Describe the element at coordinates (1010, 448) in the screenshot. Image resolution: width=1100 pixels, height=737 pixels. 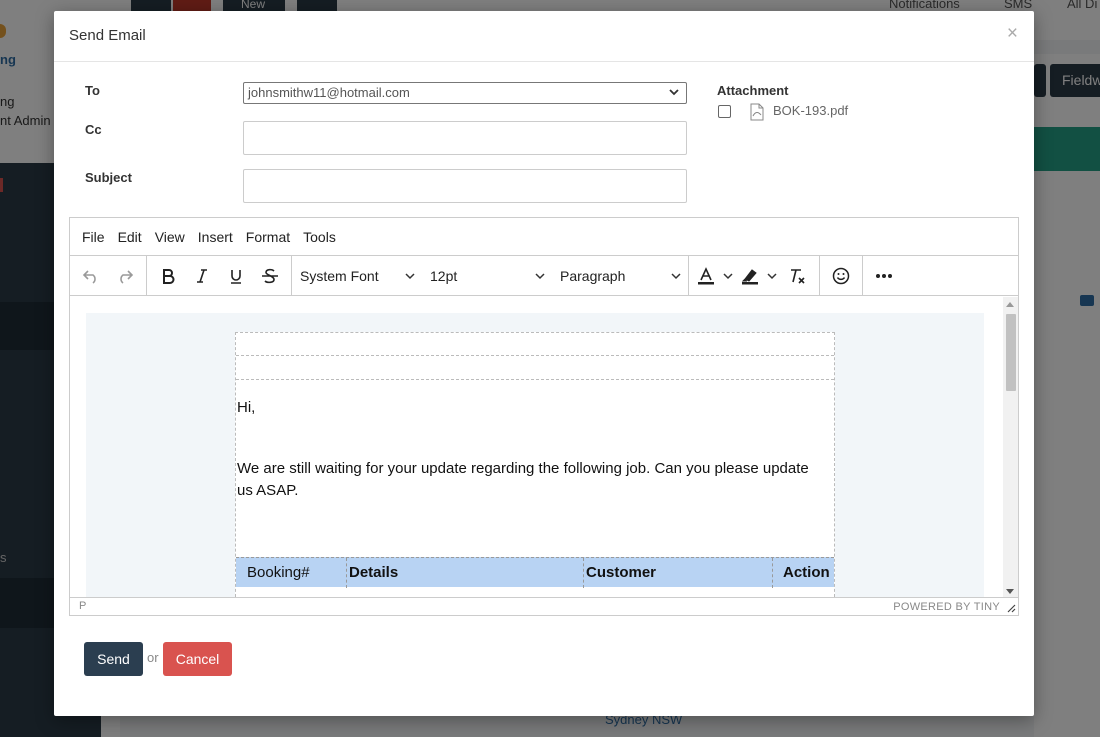
I see `editor-scrollbar` at that location.